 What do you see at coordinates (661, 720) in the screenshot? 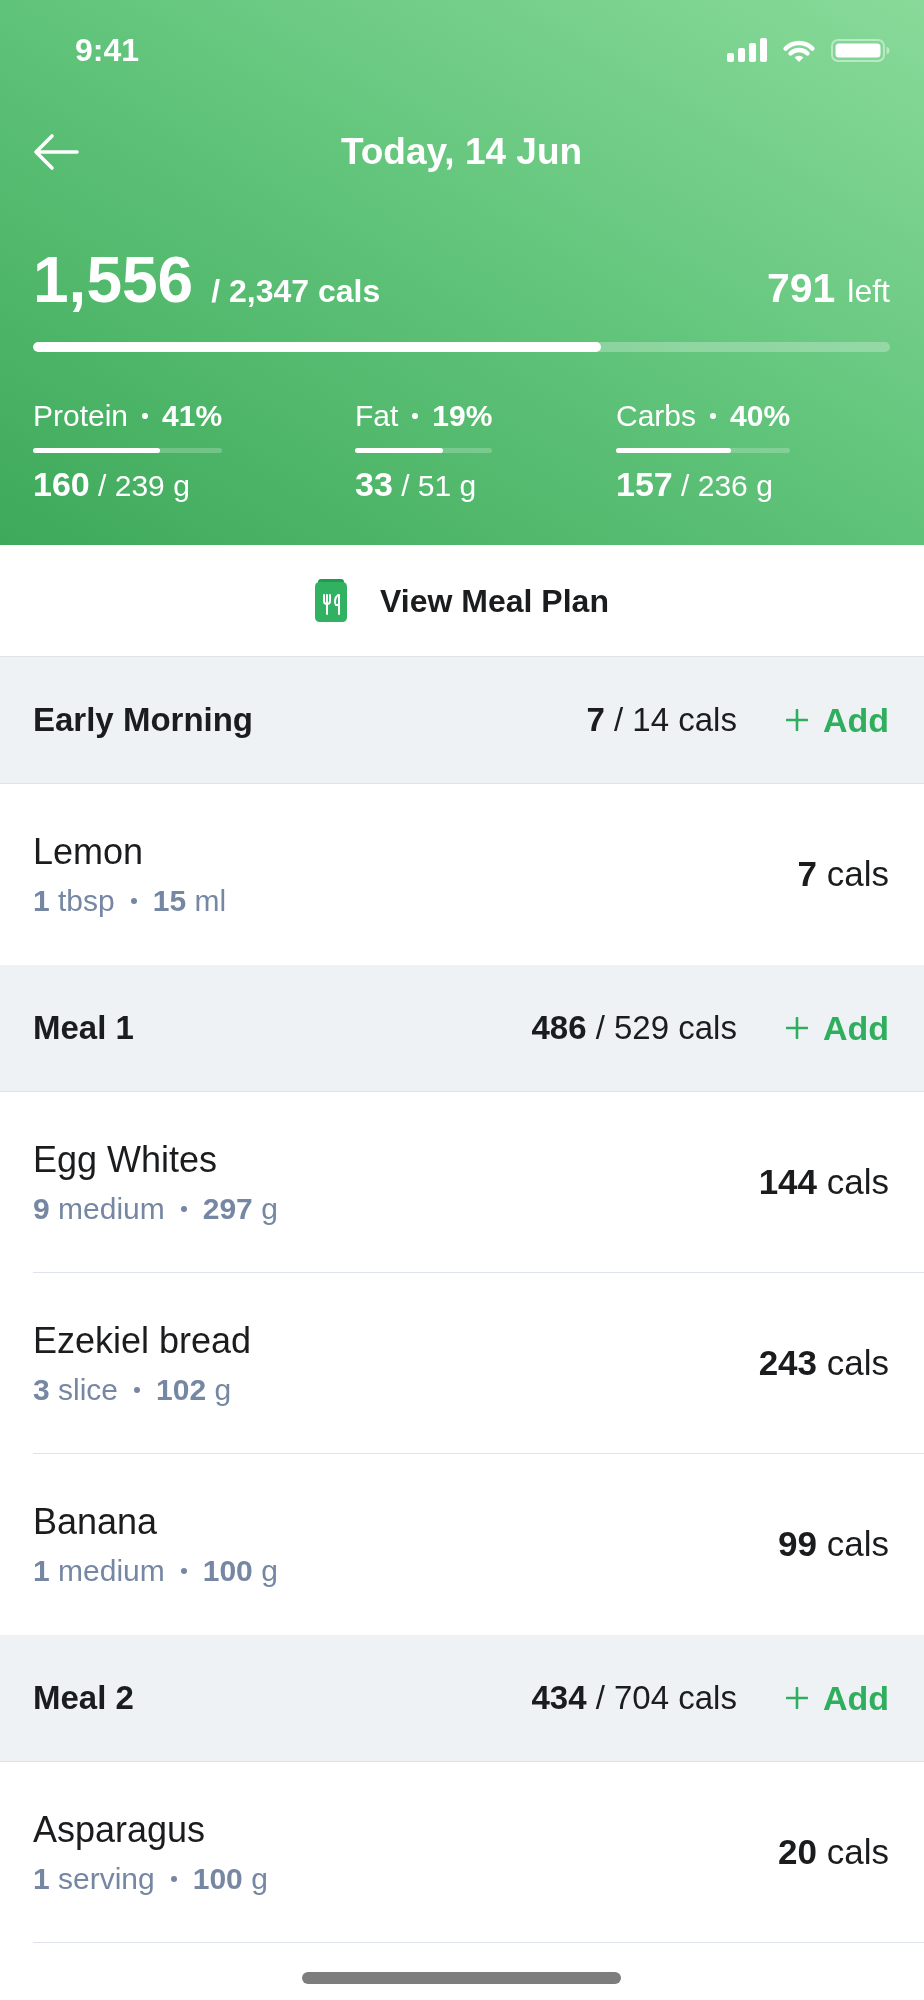
I see `meal-calories: 7 / 14 cals` at bounding box center [661, 720].